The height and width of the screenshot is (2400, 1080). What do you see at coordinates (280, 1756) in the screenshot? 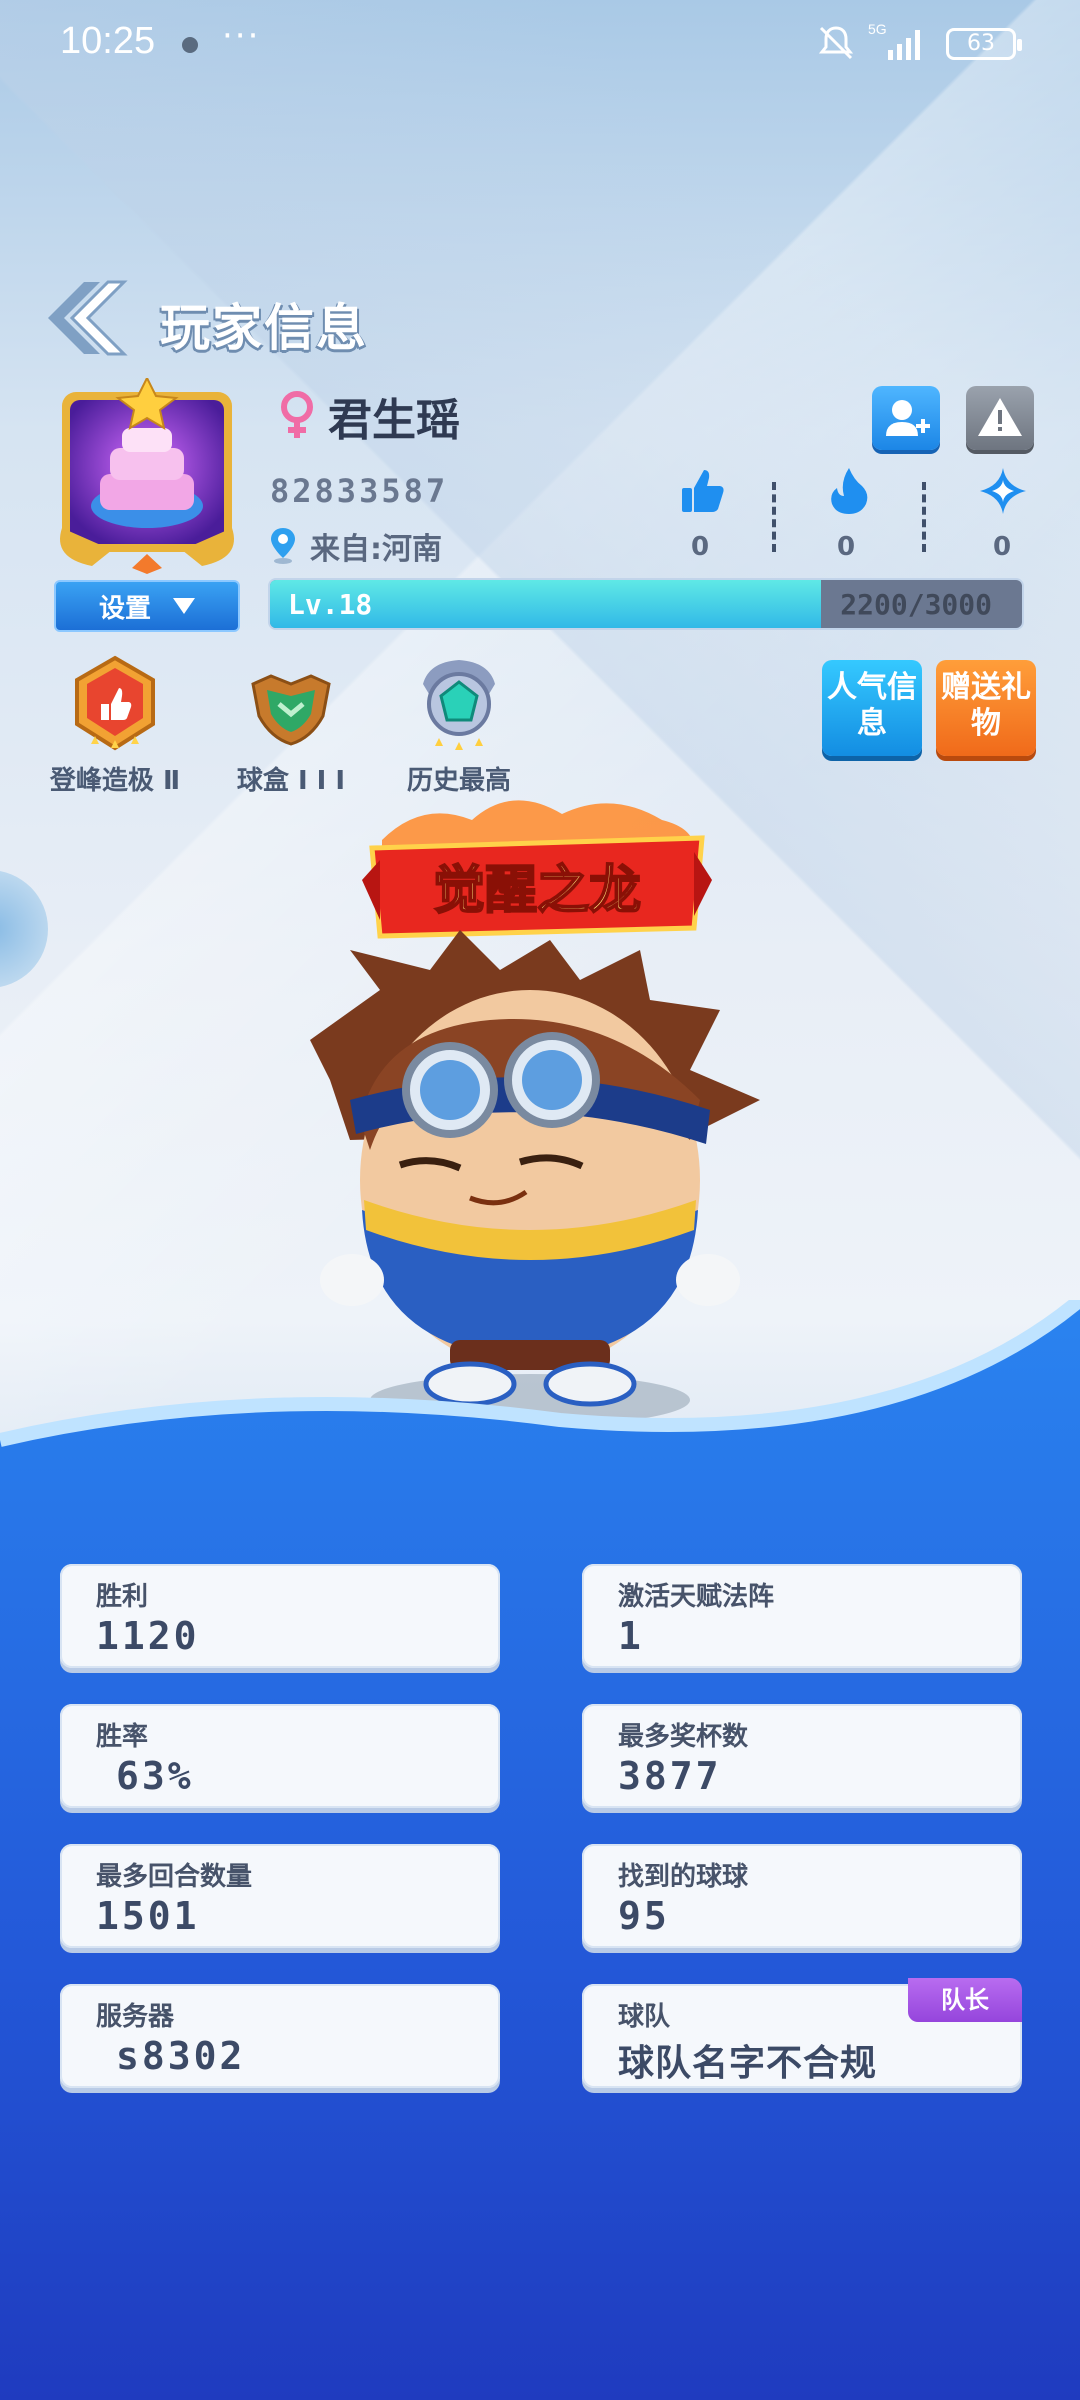
I see `stat-card-win-rate: 胜率 63%` at bounding box center [280, 1756].